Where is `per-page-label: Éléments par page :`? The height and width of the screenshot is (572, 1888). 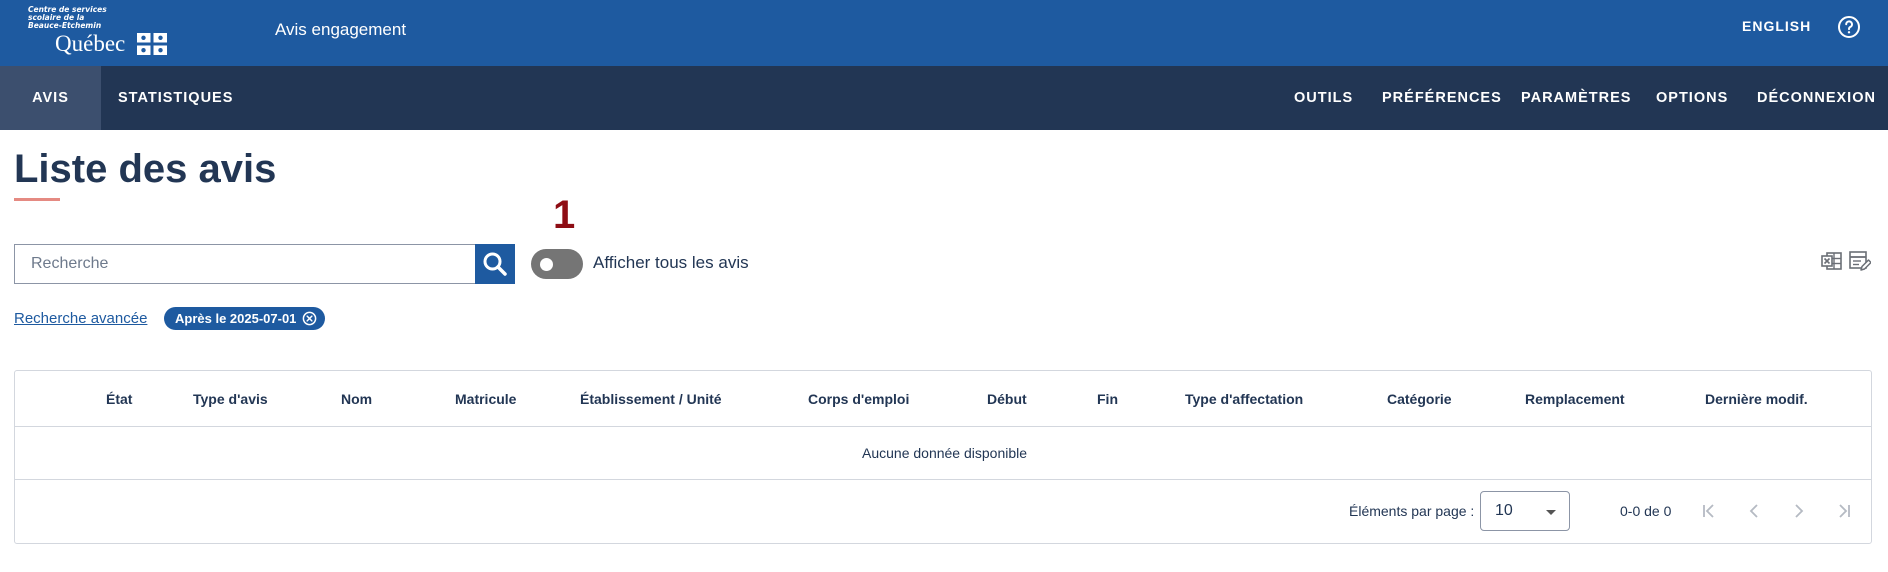 per-page-label: Éléments par page : is located at coordinates (1412, 511).